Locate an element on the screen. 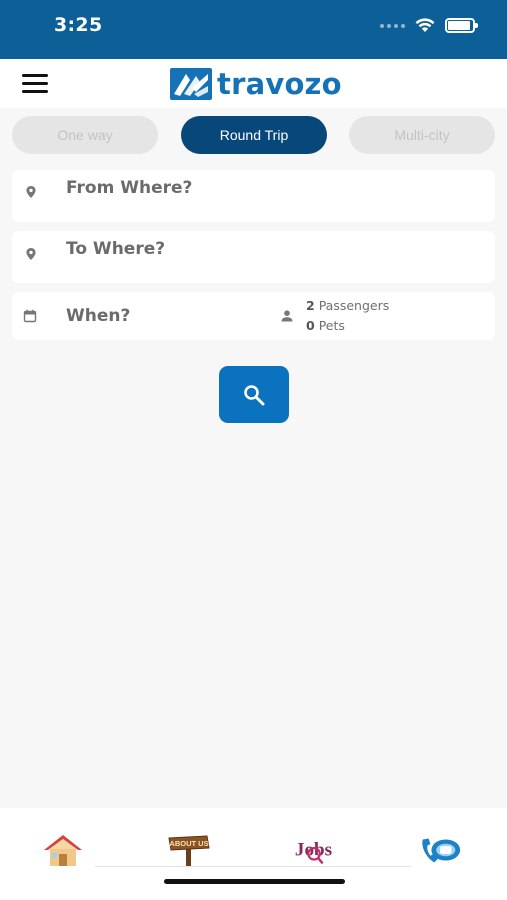  jobs-sign-text: Jobs is located at coordinates (313, 850).